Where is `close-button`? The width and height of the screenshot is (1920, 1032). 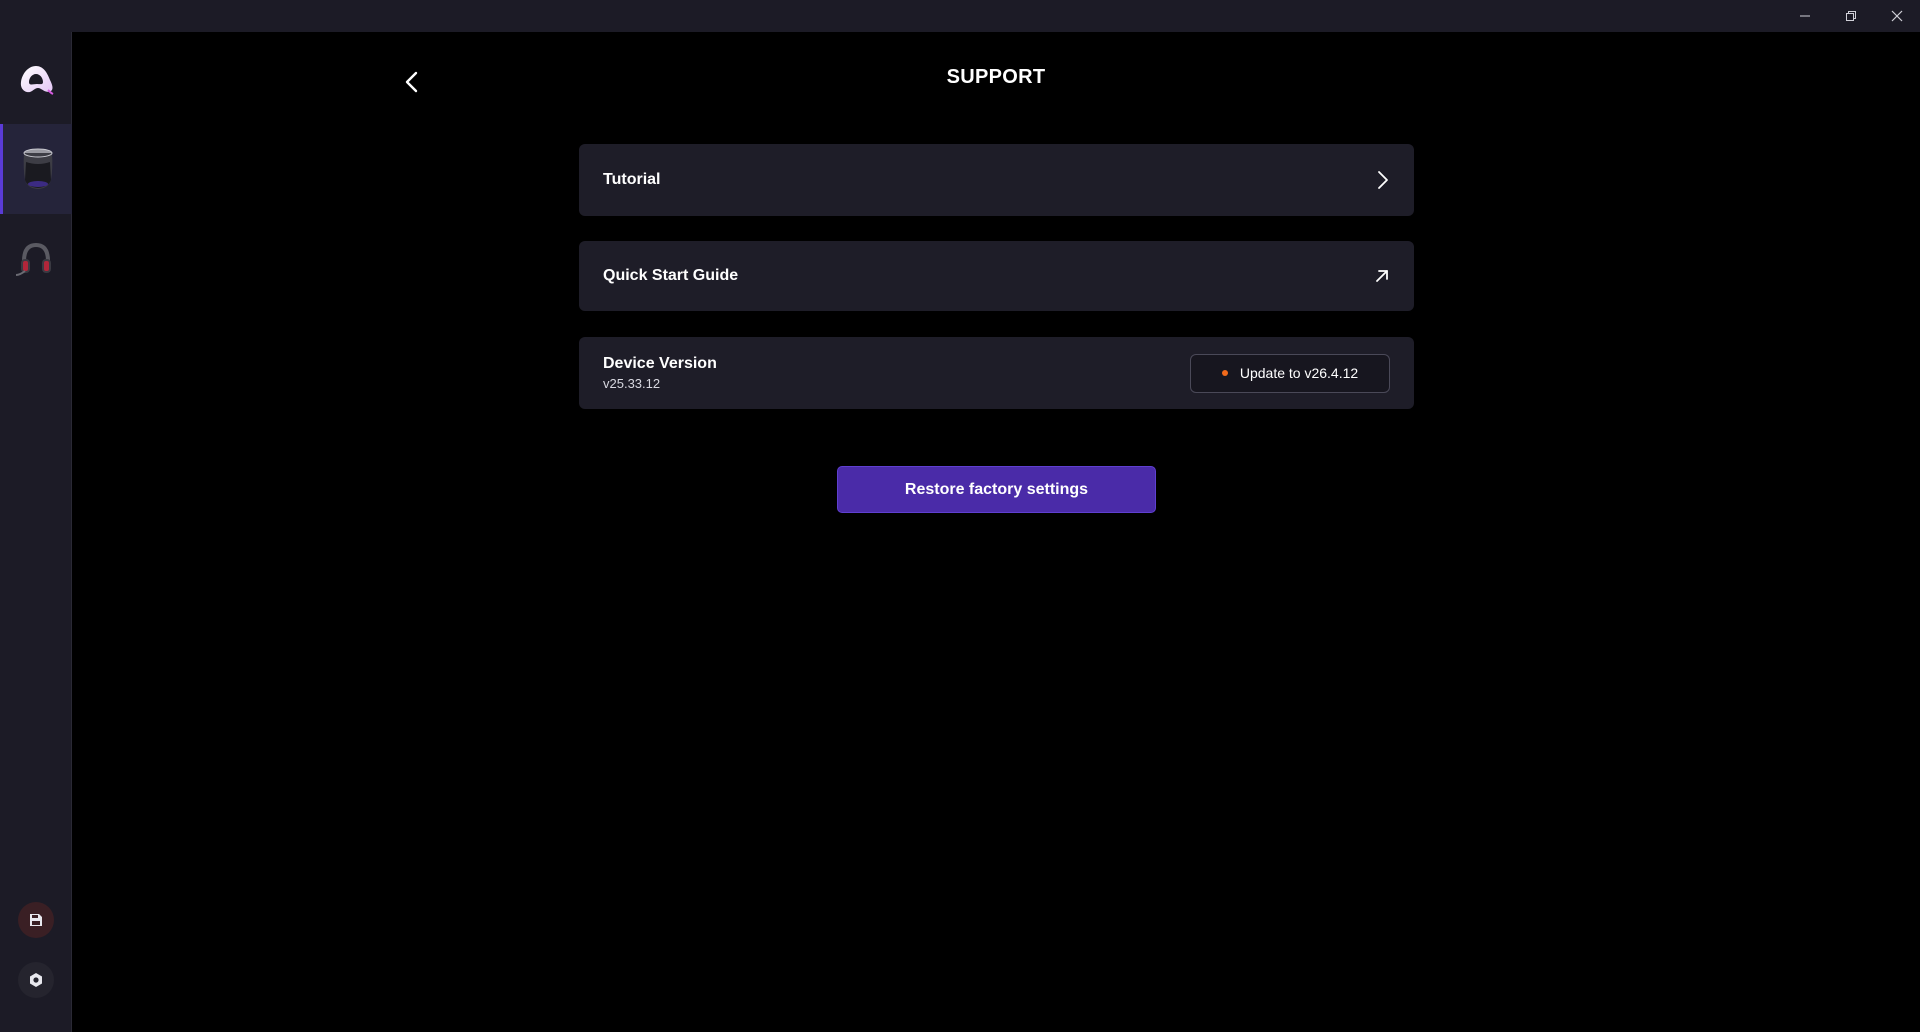 close-button is located at coordinates (1897, 16).